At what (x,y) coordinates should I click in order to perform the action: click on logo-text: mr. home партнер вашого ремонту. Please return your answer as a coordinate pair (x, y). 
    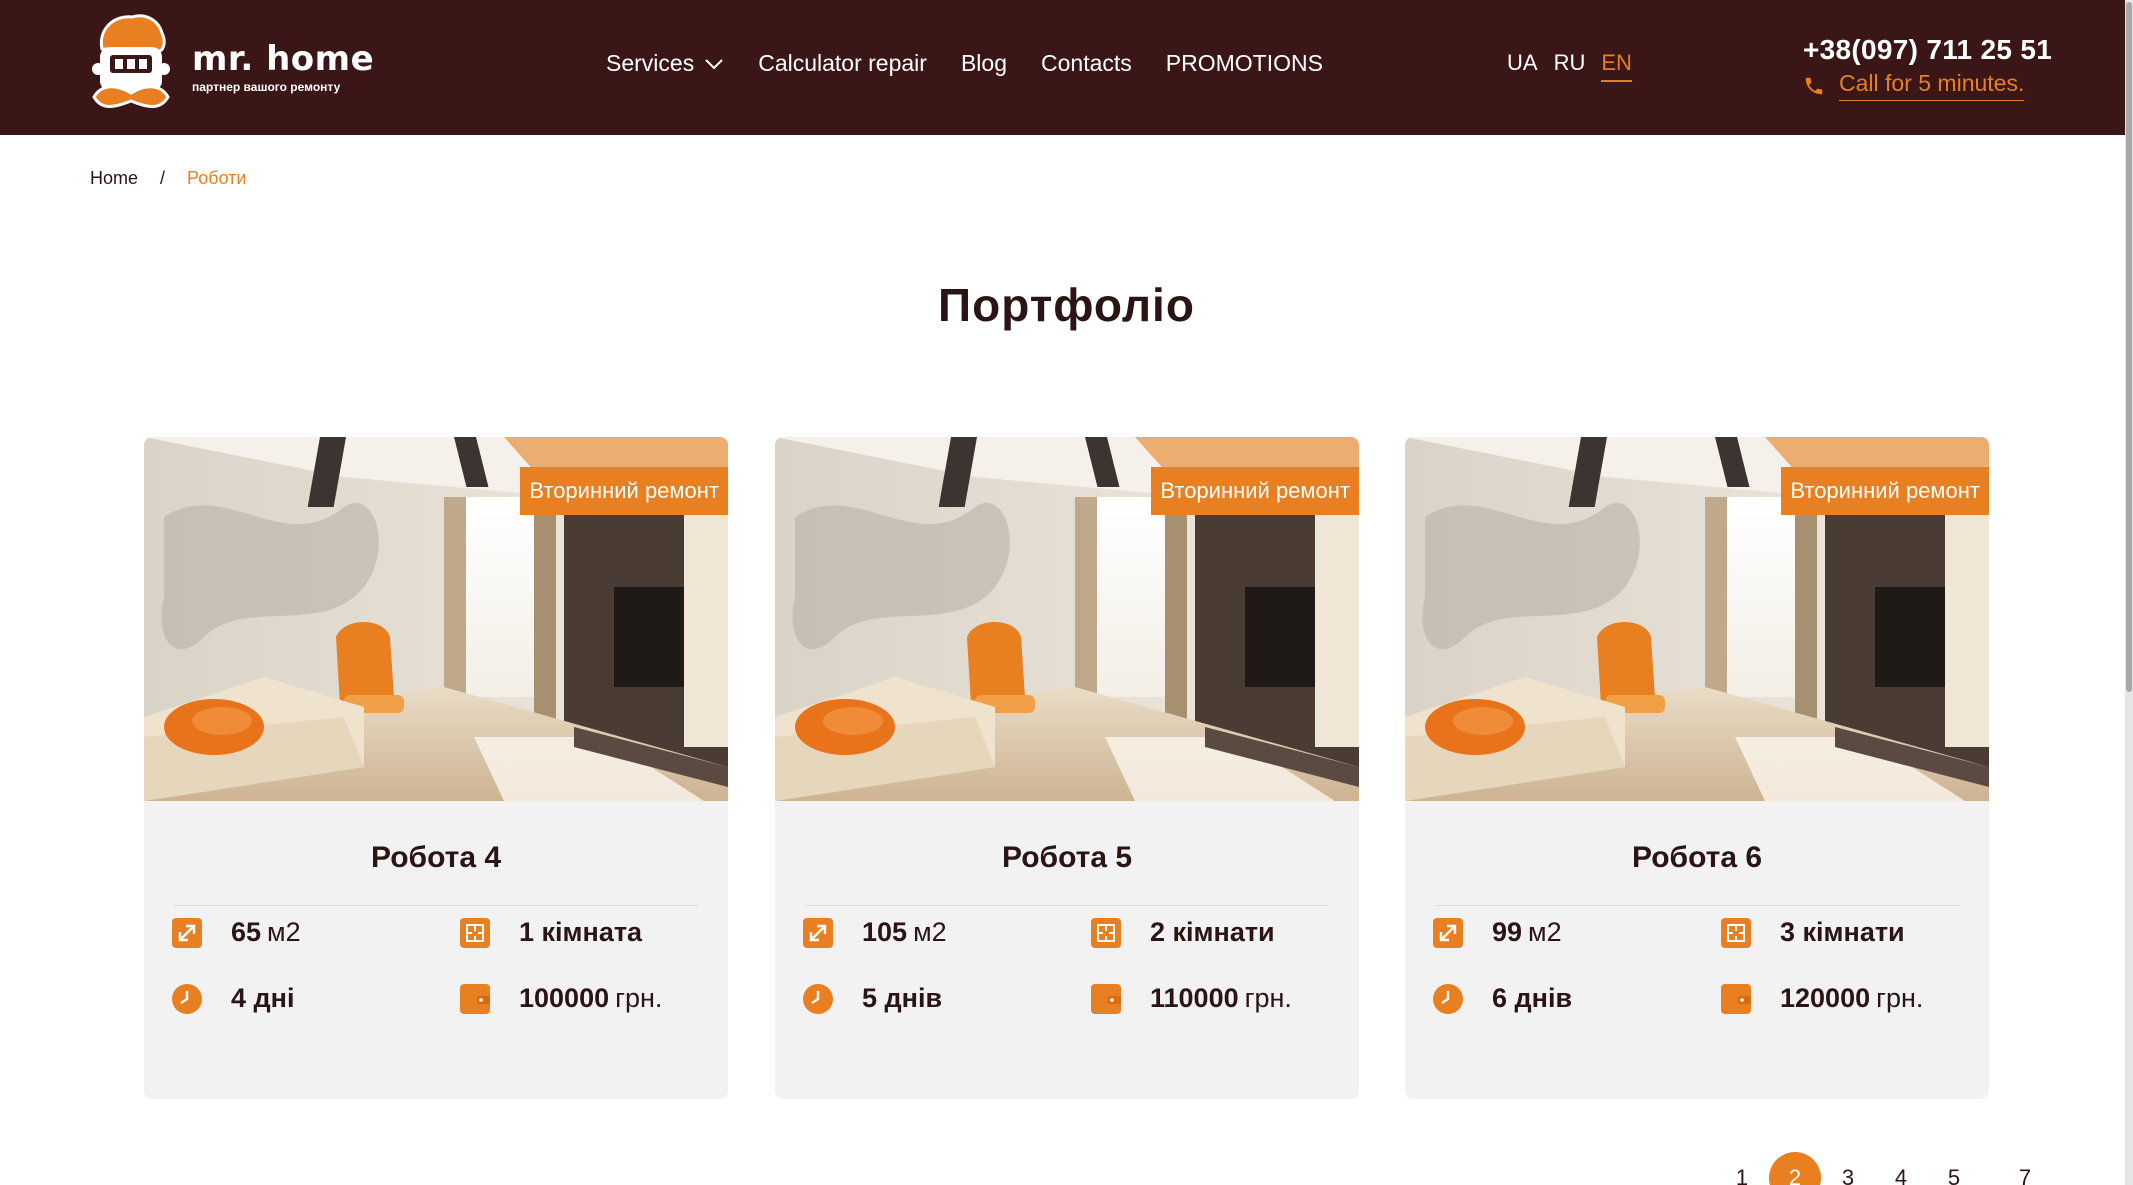
    Looking at the image, I should click on (283, 67).